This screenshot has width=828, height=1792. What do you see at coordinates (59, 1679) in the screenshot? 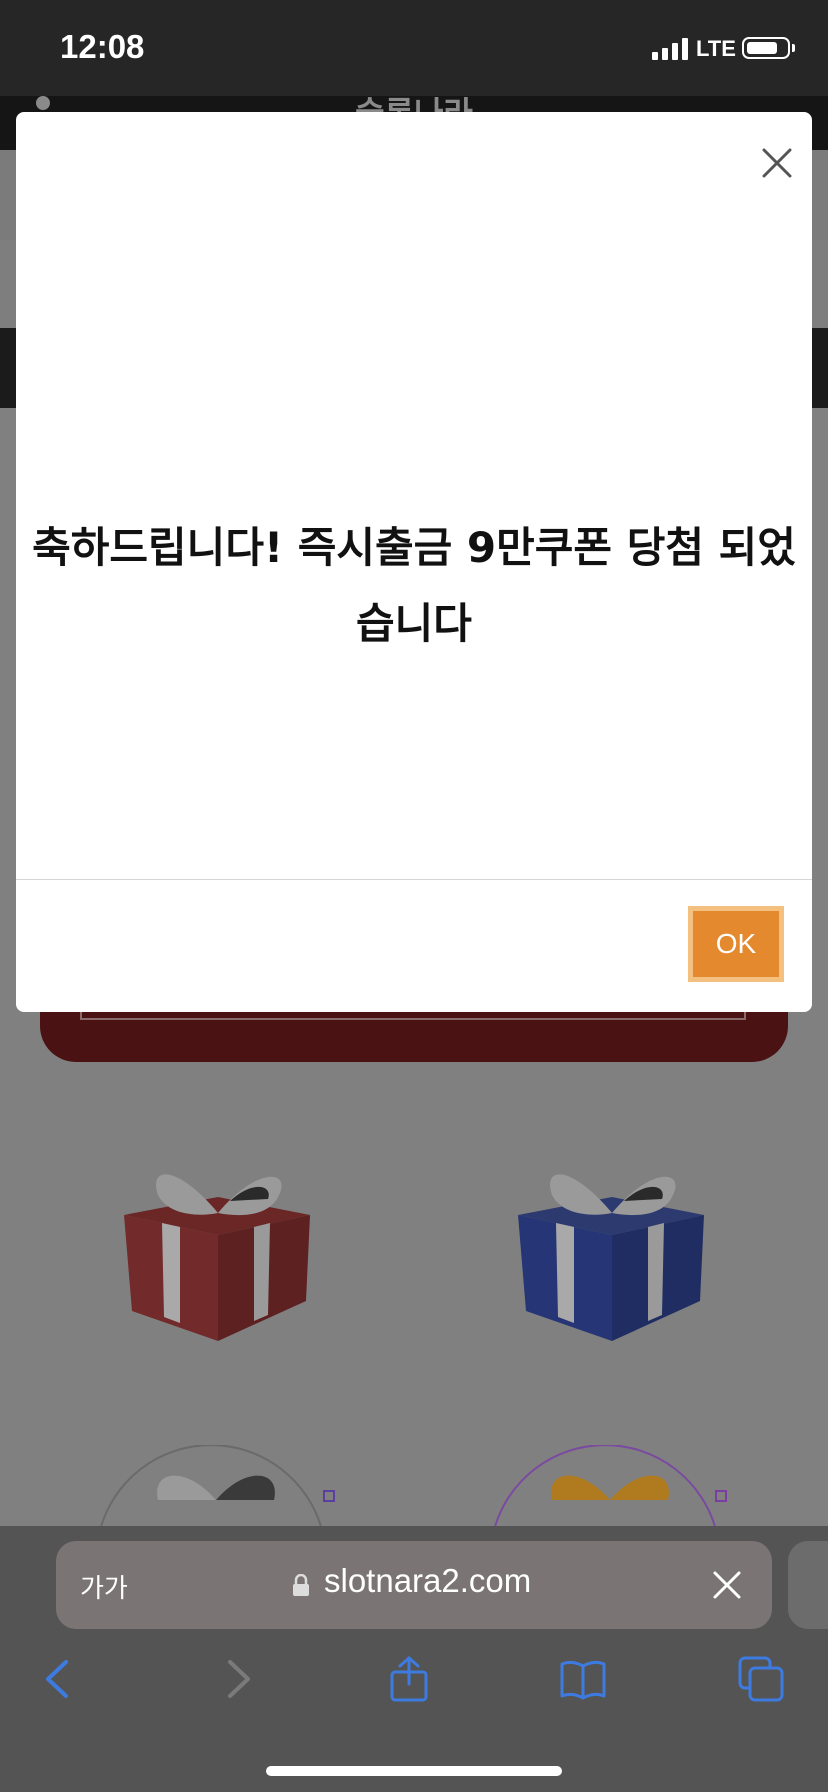
I see `back-icon` at bounding box center [59, 1679].